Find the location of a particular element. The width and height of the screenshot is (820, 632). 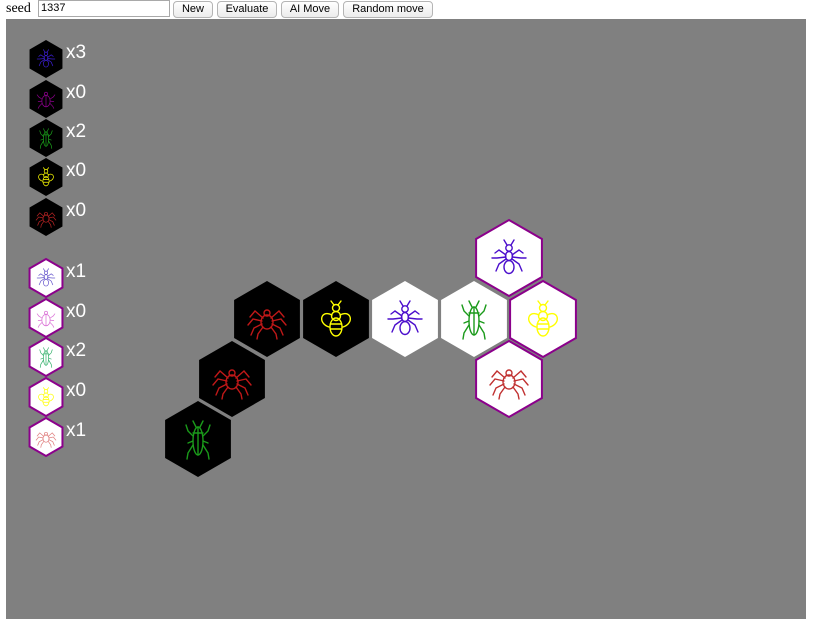

toolbar: seed New Evaluate AI Move Random move is located at coordinates (410, 9).